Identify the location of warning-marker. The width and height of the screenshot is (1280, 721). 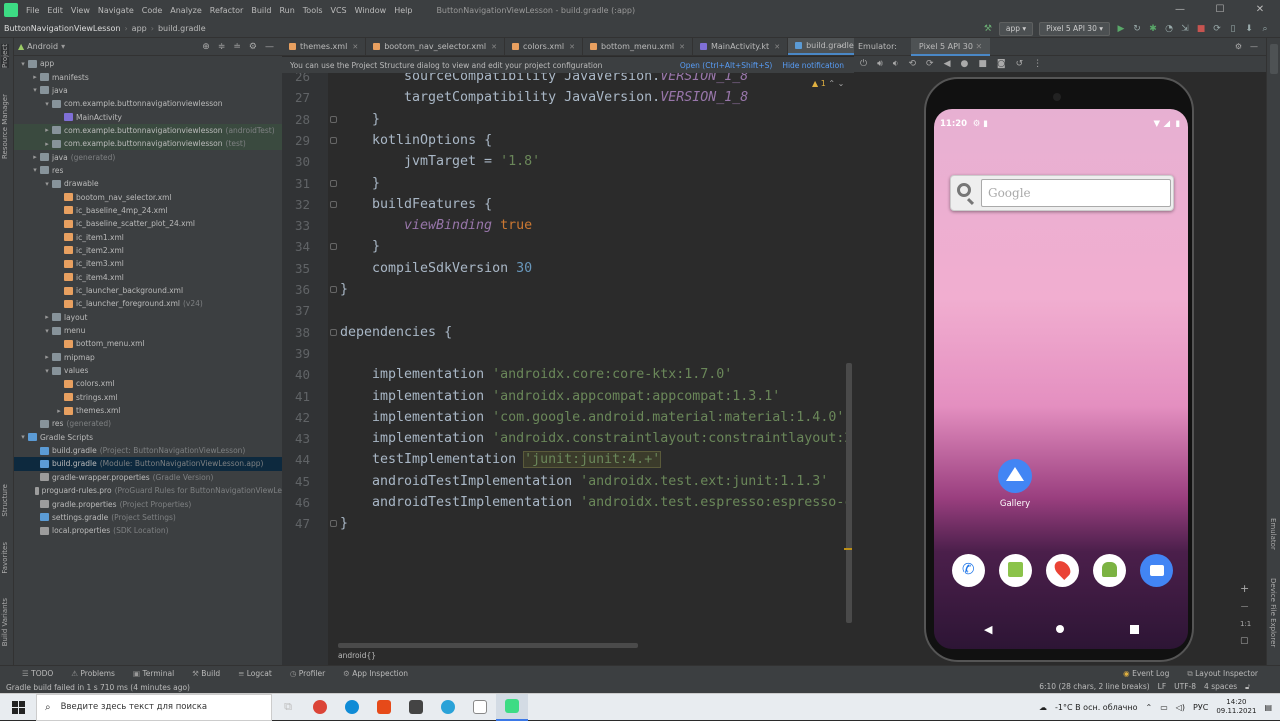
(848, 549).